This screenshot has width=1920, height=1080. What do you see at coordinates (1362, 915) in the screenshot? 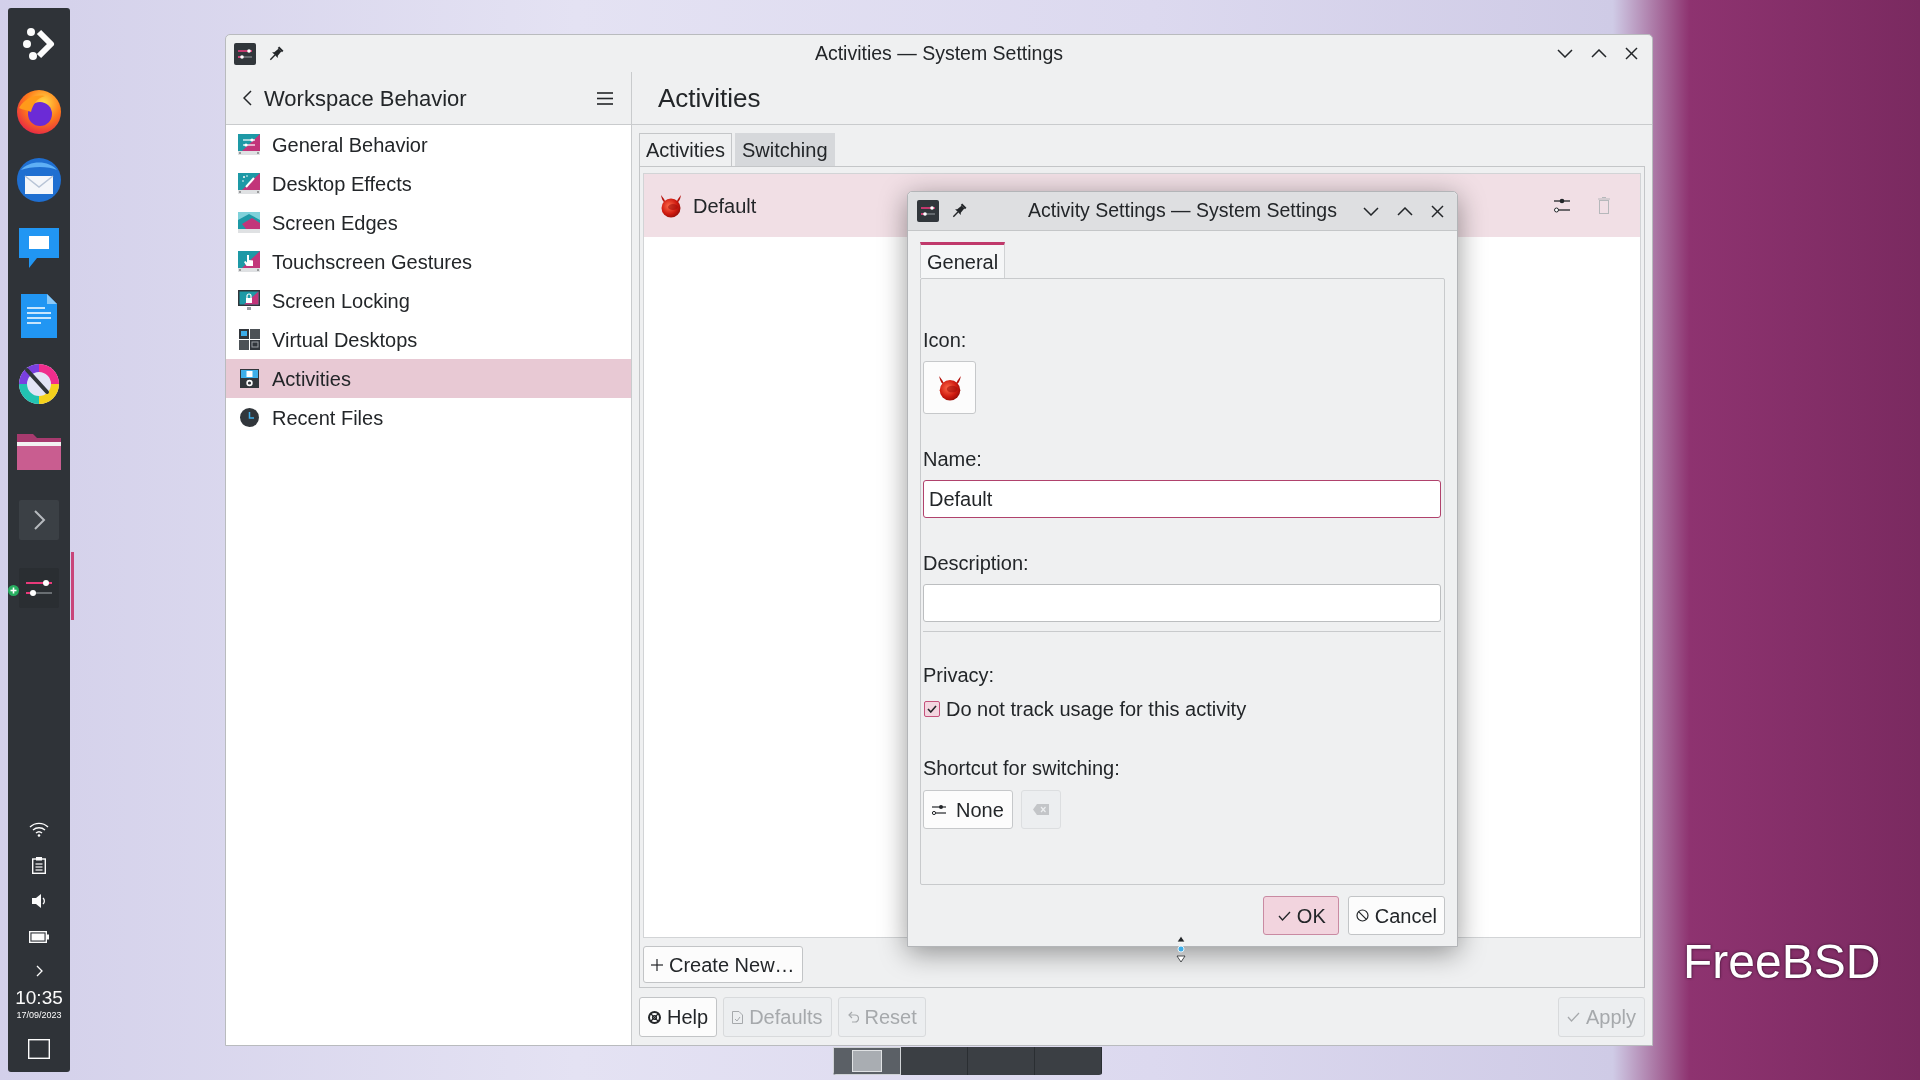
I see `cancel-icon` at bounding box center [1362, 915].